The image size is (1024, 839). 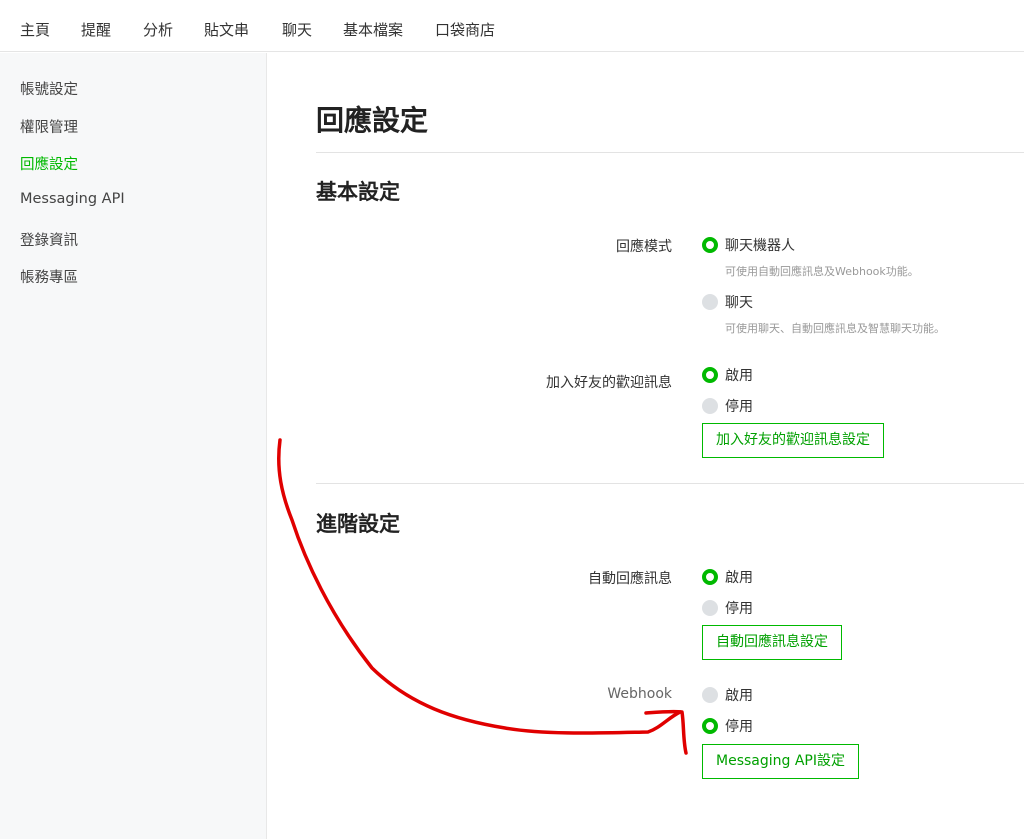 What do you see at coordinates (670, 152) in the screenshot?
I see `title-divider` at bounding box center [670, 152].